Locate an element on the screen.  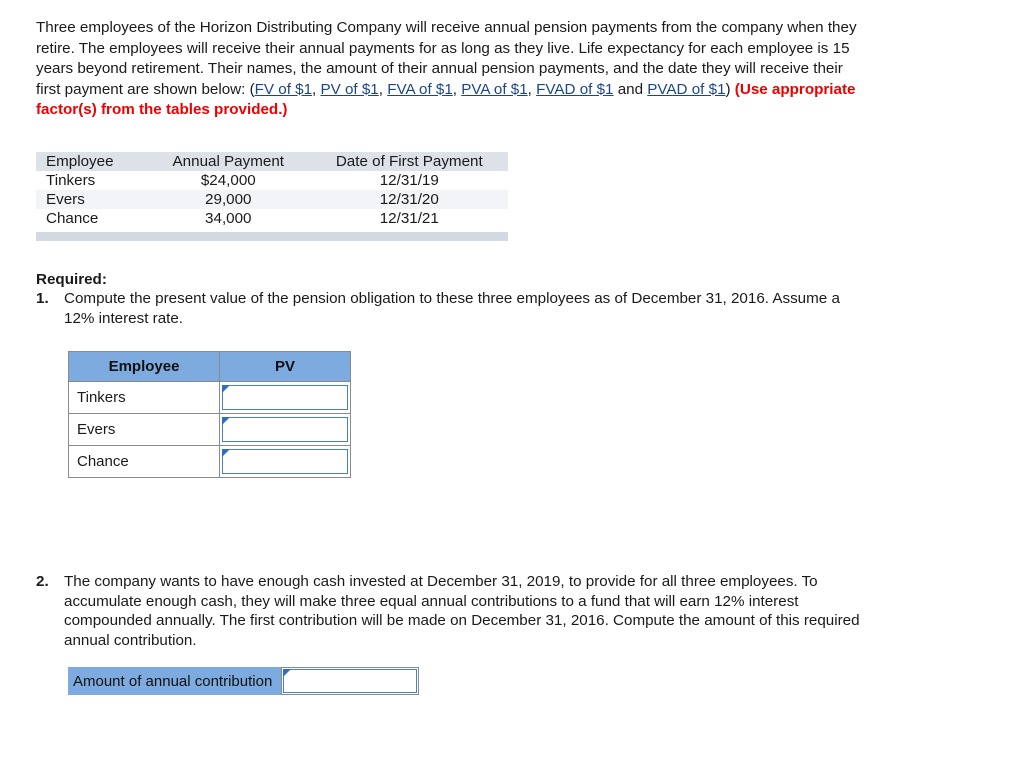
link-pv-of-1: PV of $1 is located at coordinates (349, 89).